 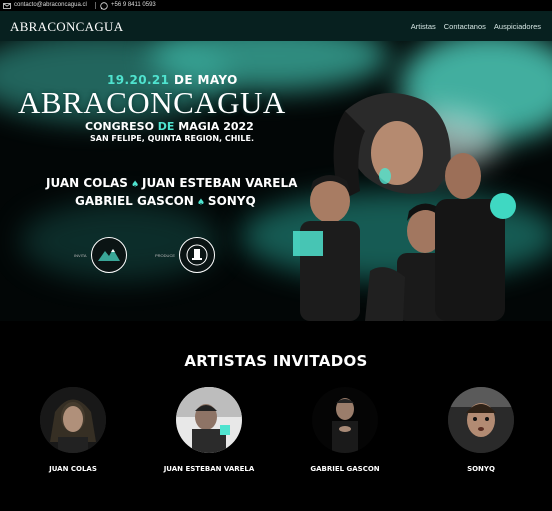 What do you see at coordinates (517, 26) in the screenshot?
I see `nav-link-auspiciadores: Auspiciadores` at bounding box center [517, 26].